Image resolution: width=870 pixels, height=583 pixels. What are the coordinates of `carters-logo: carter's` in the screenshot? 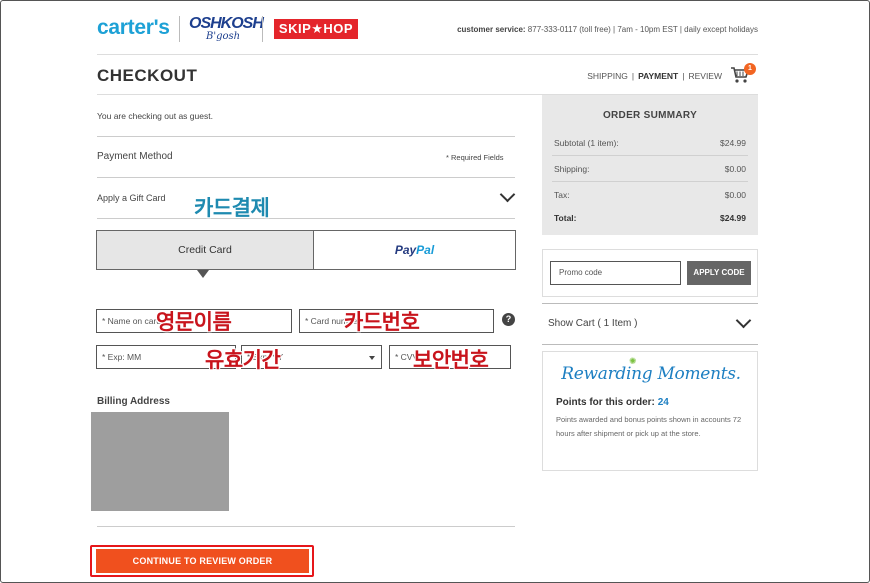 It's located at (133, 28).